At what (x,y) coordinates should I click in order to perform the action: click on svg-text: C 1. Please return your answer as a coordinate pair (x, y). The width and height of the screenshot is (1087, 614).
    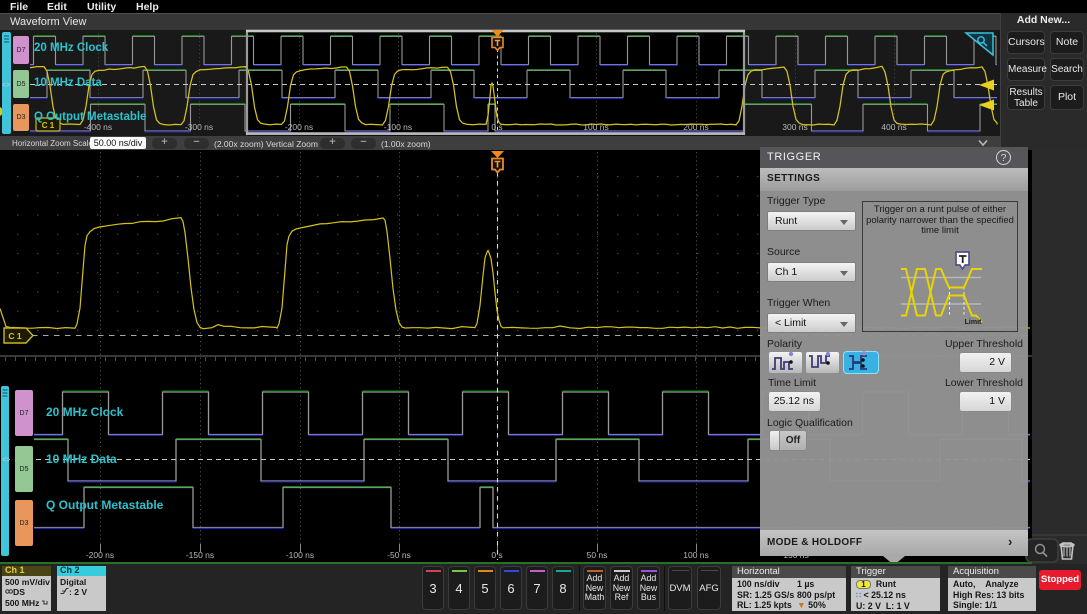
    Looking at the image, I should click on (15, 336).